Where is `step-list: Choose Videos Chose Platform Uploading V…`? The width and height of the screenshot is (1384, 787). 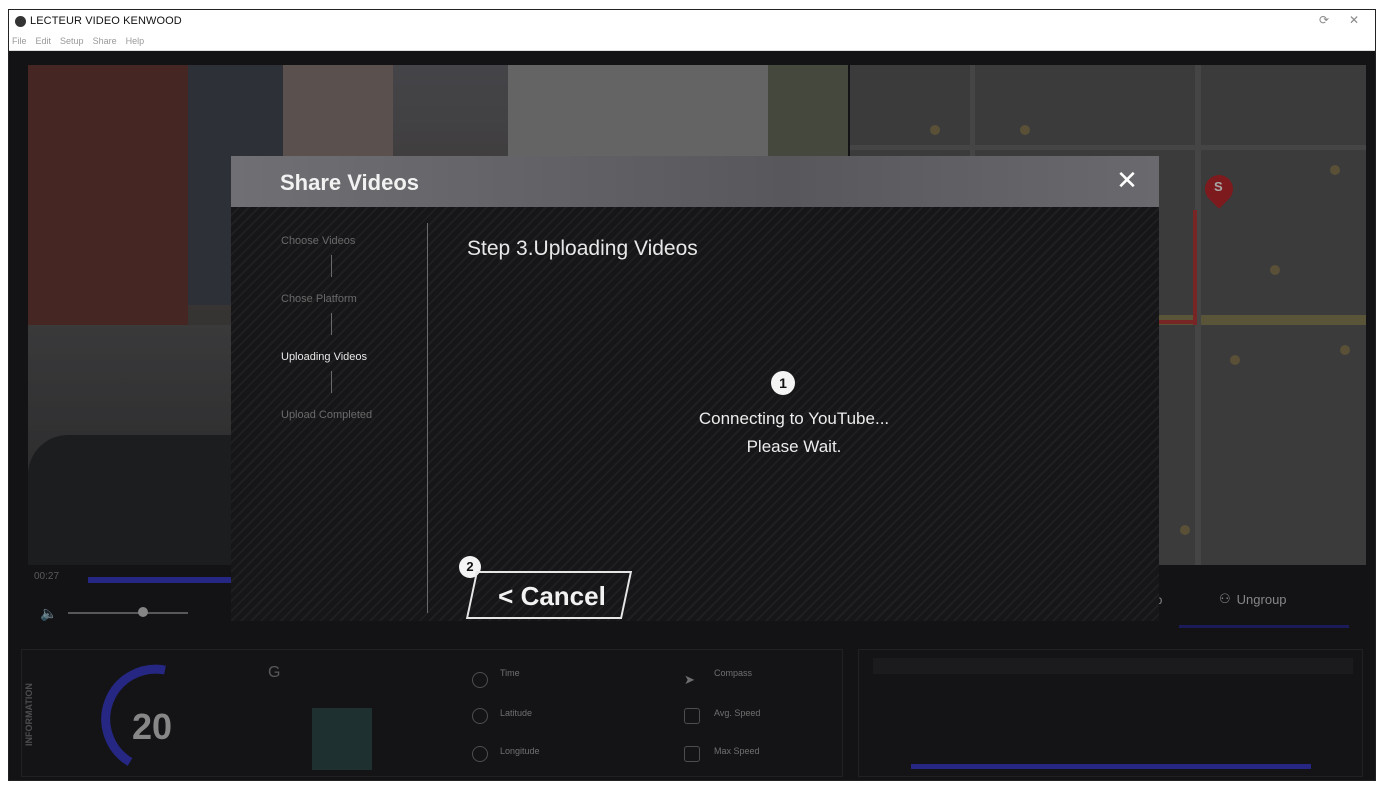 step-list: Choose Videos Chose Platform Uploading V… is located at coordinates (351, 415).